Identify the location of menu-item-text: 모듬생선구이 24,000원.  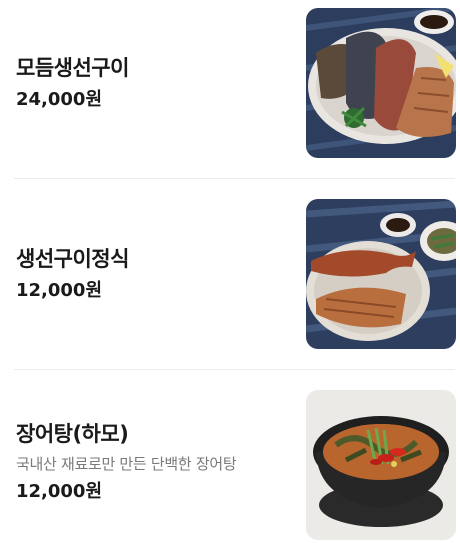
(156, 83).